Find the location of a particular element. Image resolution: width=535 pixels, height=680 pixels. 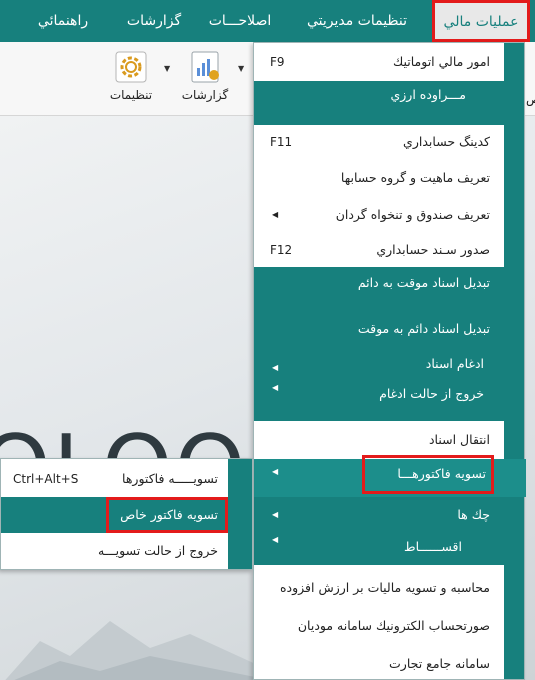

menu-item-permanent-to-temp: تبديل اسناد دائم به موقت is located at coordinates (380, 329).